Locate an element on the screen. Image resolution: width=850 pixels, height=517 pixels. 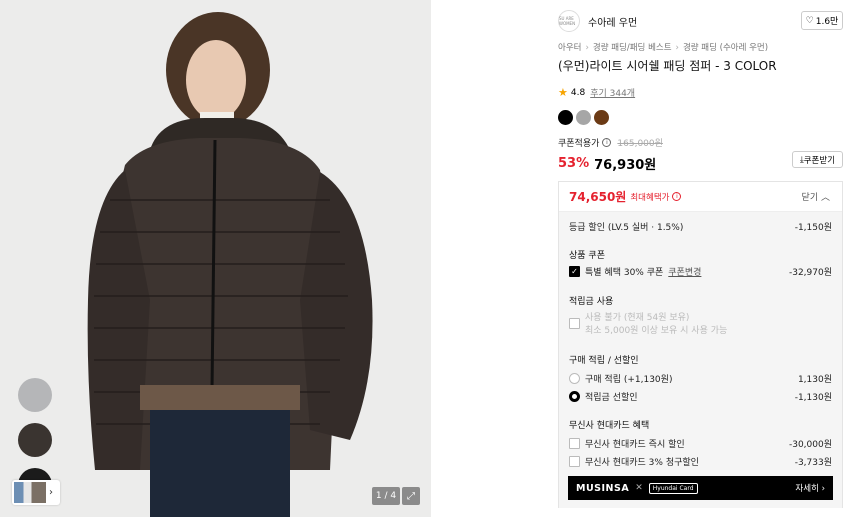
purchase-opt1-row: 구매 적립 (+1,130원) 1,130원 is located at coordinates (700, 378).